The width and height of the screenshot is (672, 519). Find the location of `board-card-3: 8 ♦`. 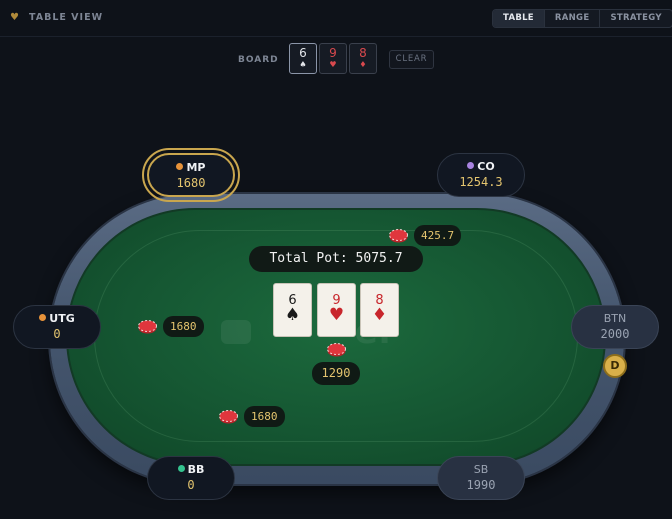

board-card-3: 8 ♦ is located at coordinates (363, 58).